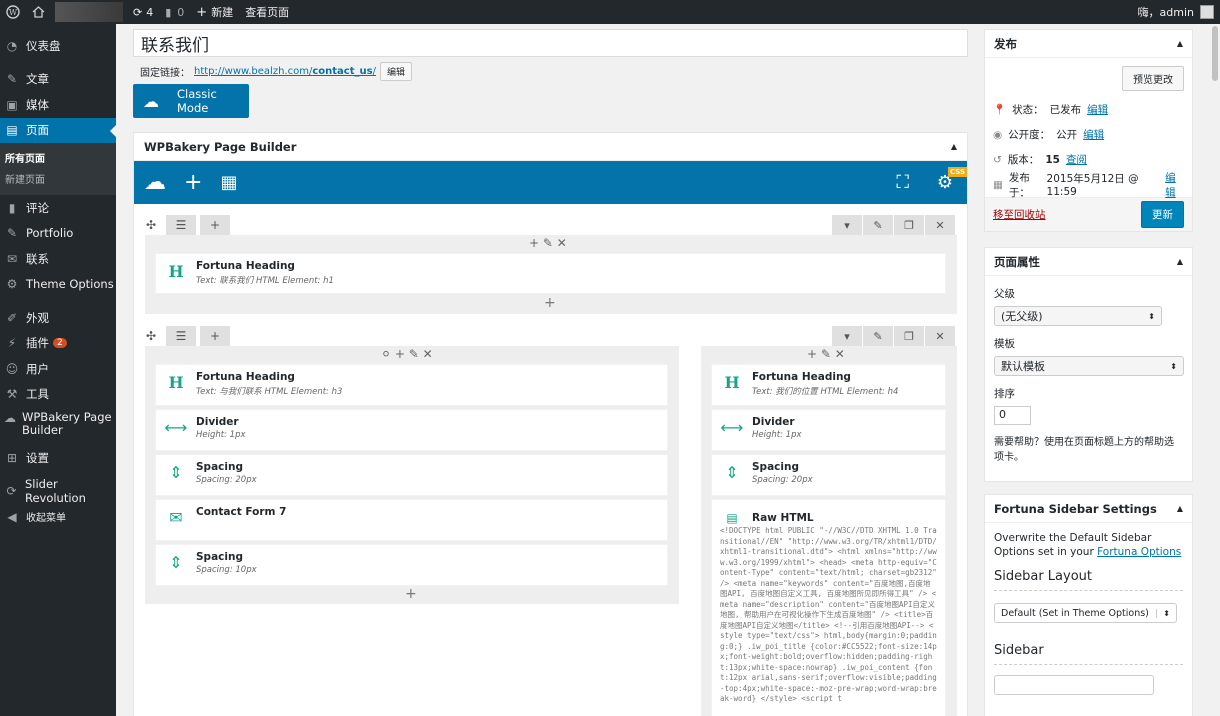 The image size is (1220, 716). Describe the element at coordinates (58, 157) in the screenshot. I see `submenu-all-pages: 所有页面` at that location.